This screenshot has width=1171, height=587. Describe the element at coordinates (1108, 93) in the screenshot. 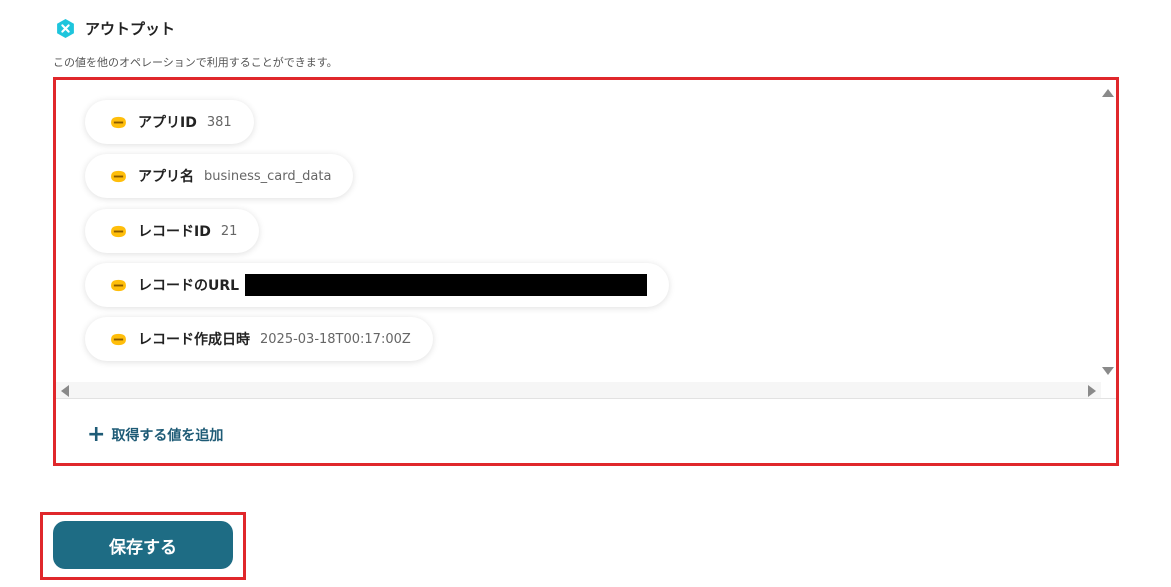

I see `scroll-up-arrow-icon` at that location.